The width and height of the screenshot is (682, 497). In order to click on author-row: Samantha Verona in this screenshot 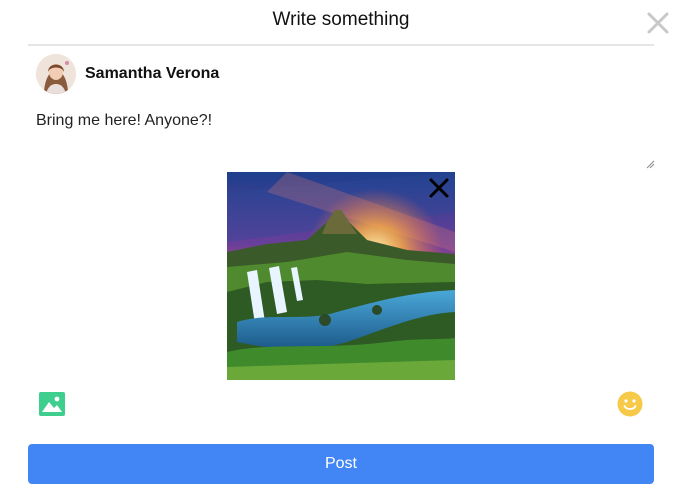, I will do `click(127, 74)`.